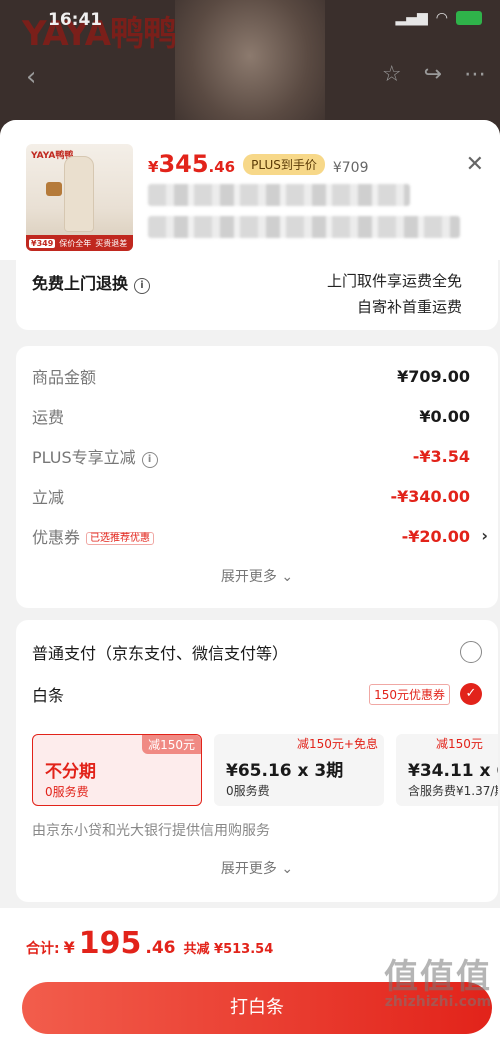 The height and width of the screenshot is (1040, 500). I want to click on return-line-2: 自寄补首重运费, so click(409, 307).